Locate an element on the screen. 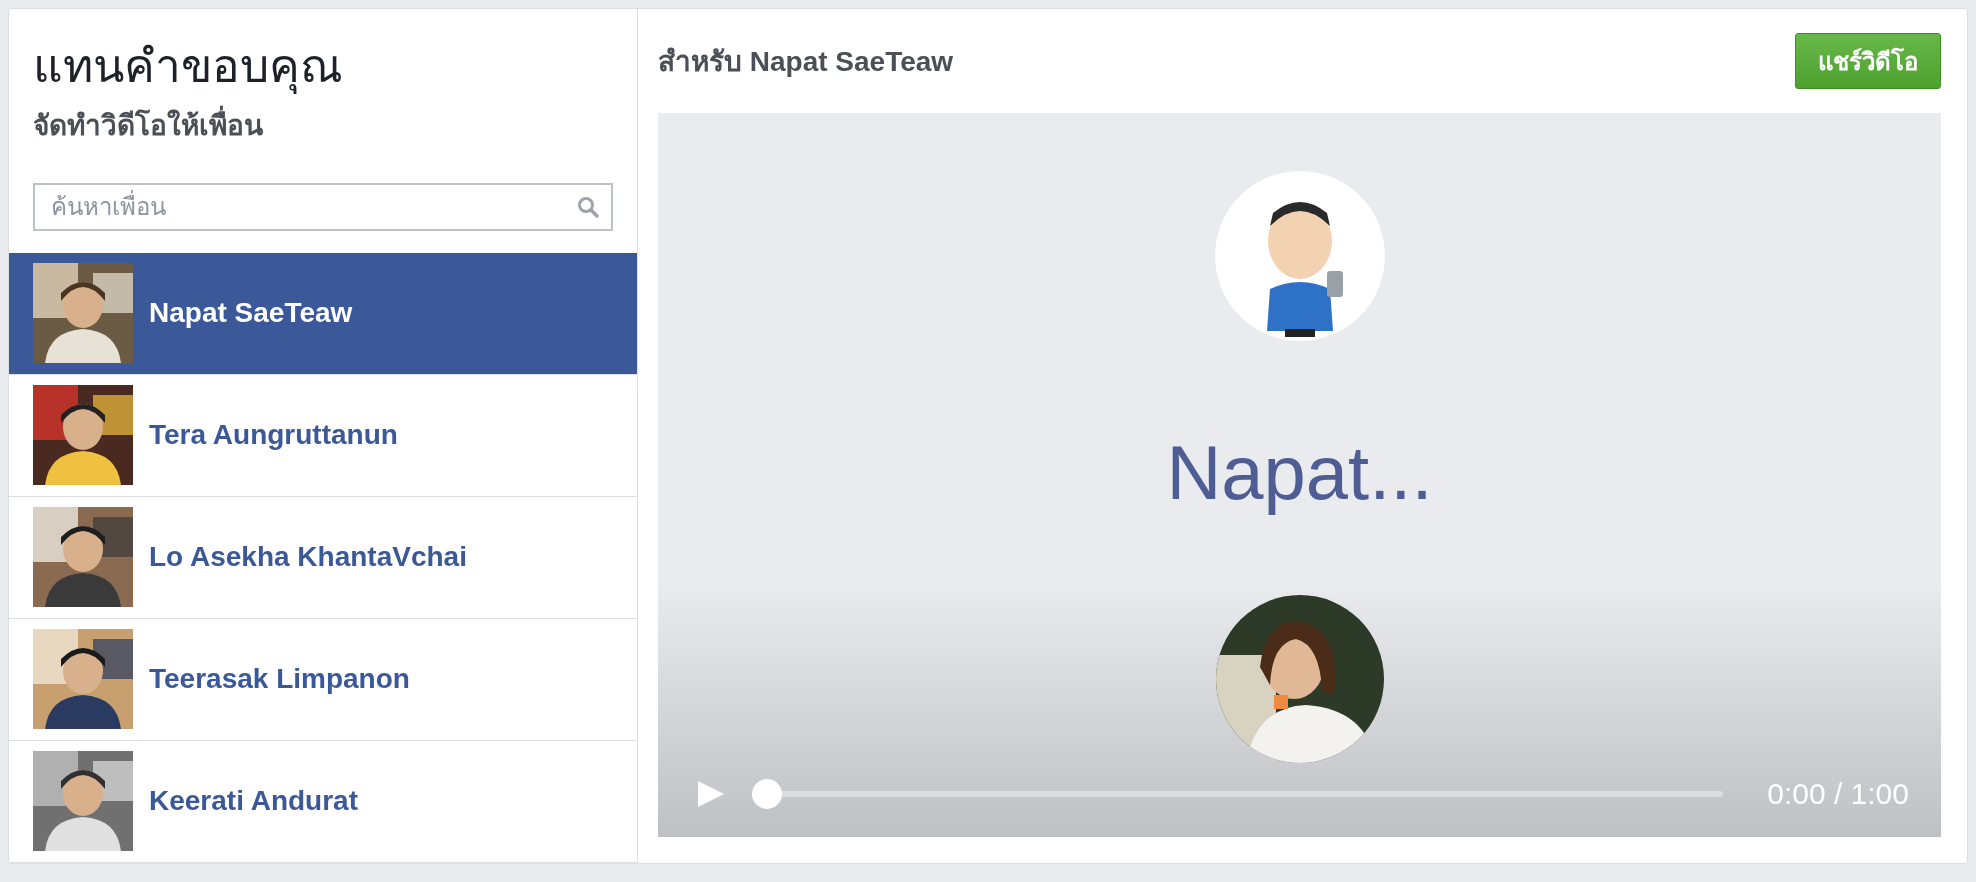 The height and width of the screenshot is (882, 1976). friend-name: Keerati Andurat is located at coordinates (253, 801).